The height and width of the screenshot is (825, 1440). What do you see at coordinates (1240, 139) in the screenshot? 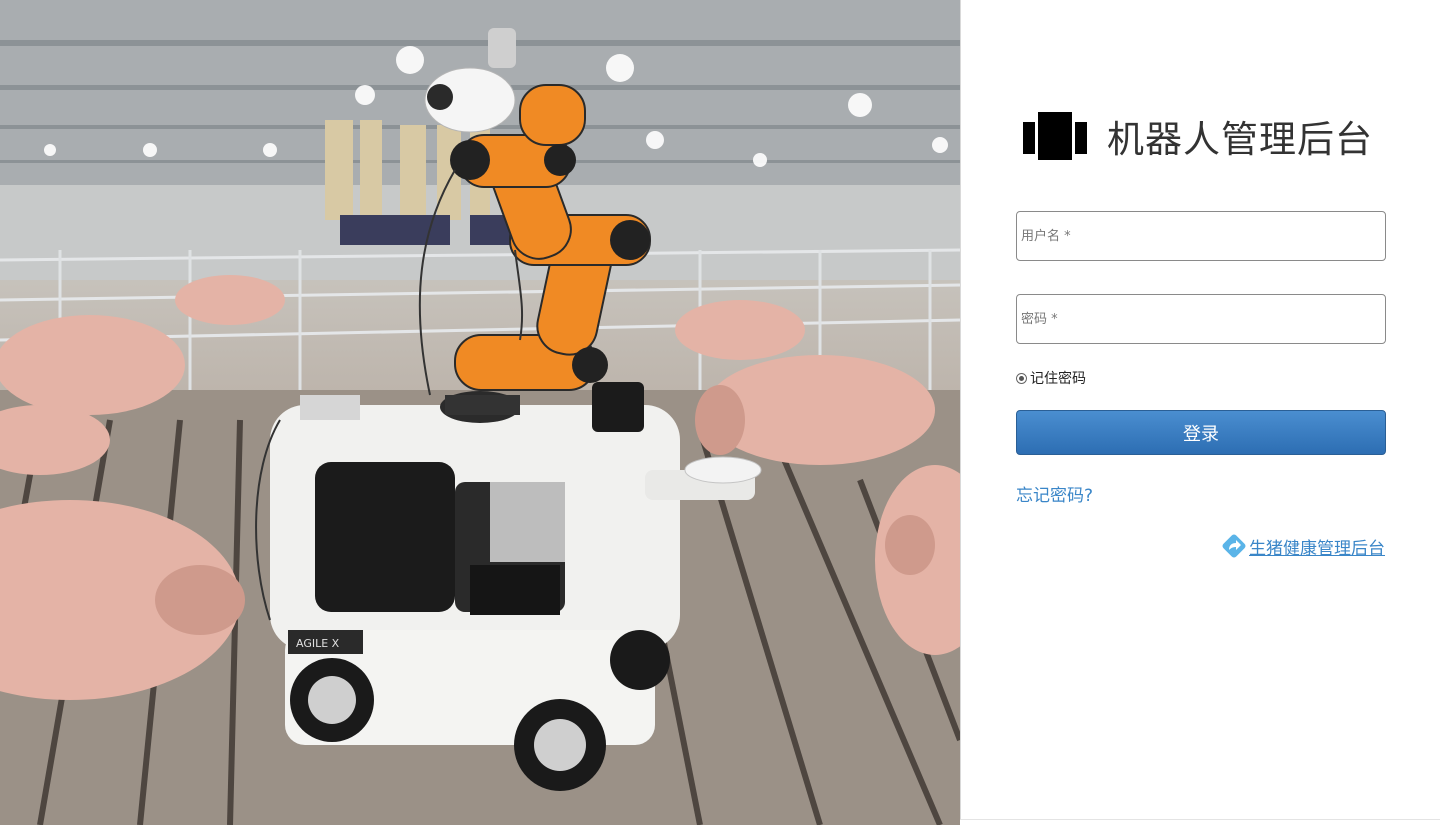
I see `page-title: 机器人管理后台` at bounding box center [1240, 139].